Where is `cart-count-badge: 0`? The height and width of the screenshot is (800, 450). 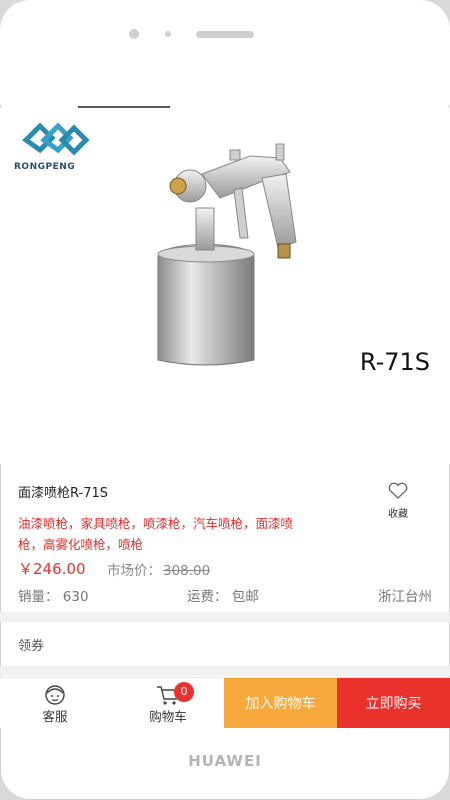
cart-count-badge: 0 is located at coordinates (184, 692).